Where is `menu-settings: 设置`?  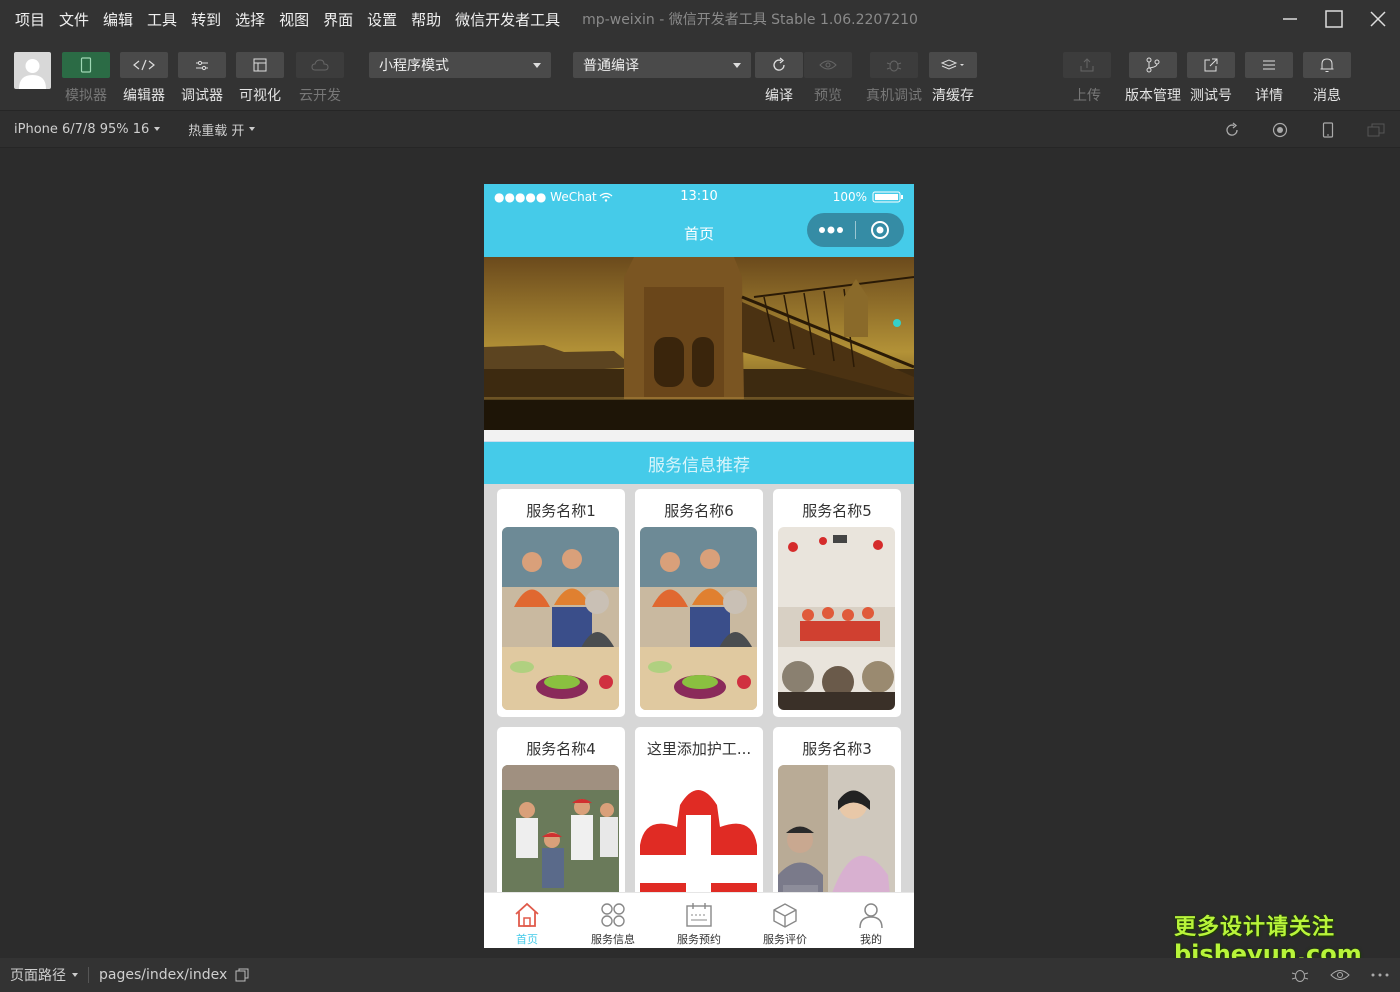 menu-settings: 设置 is located at coordinates (382, 19).